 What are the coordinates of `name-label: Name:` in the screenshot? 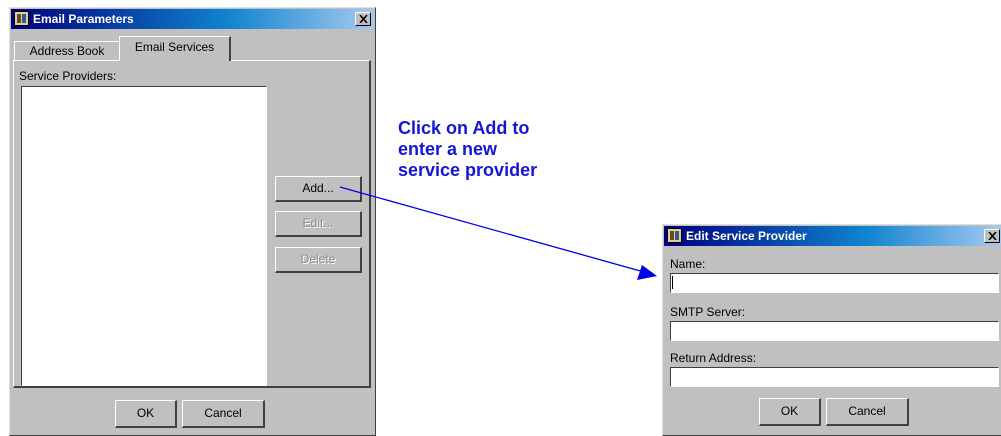 It's located at (688, 264).